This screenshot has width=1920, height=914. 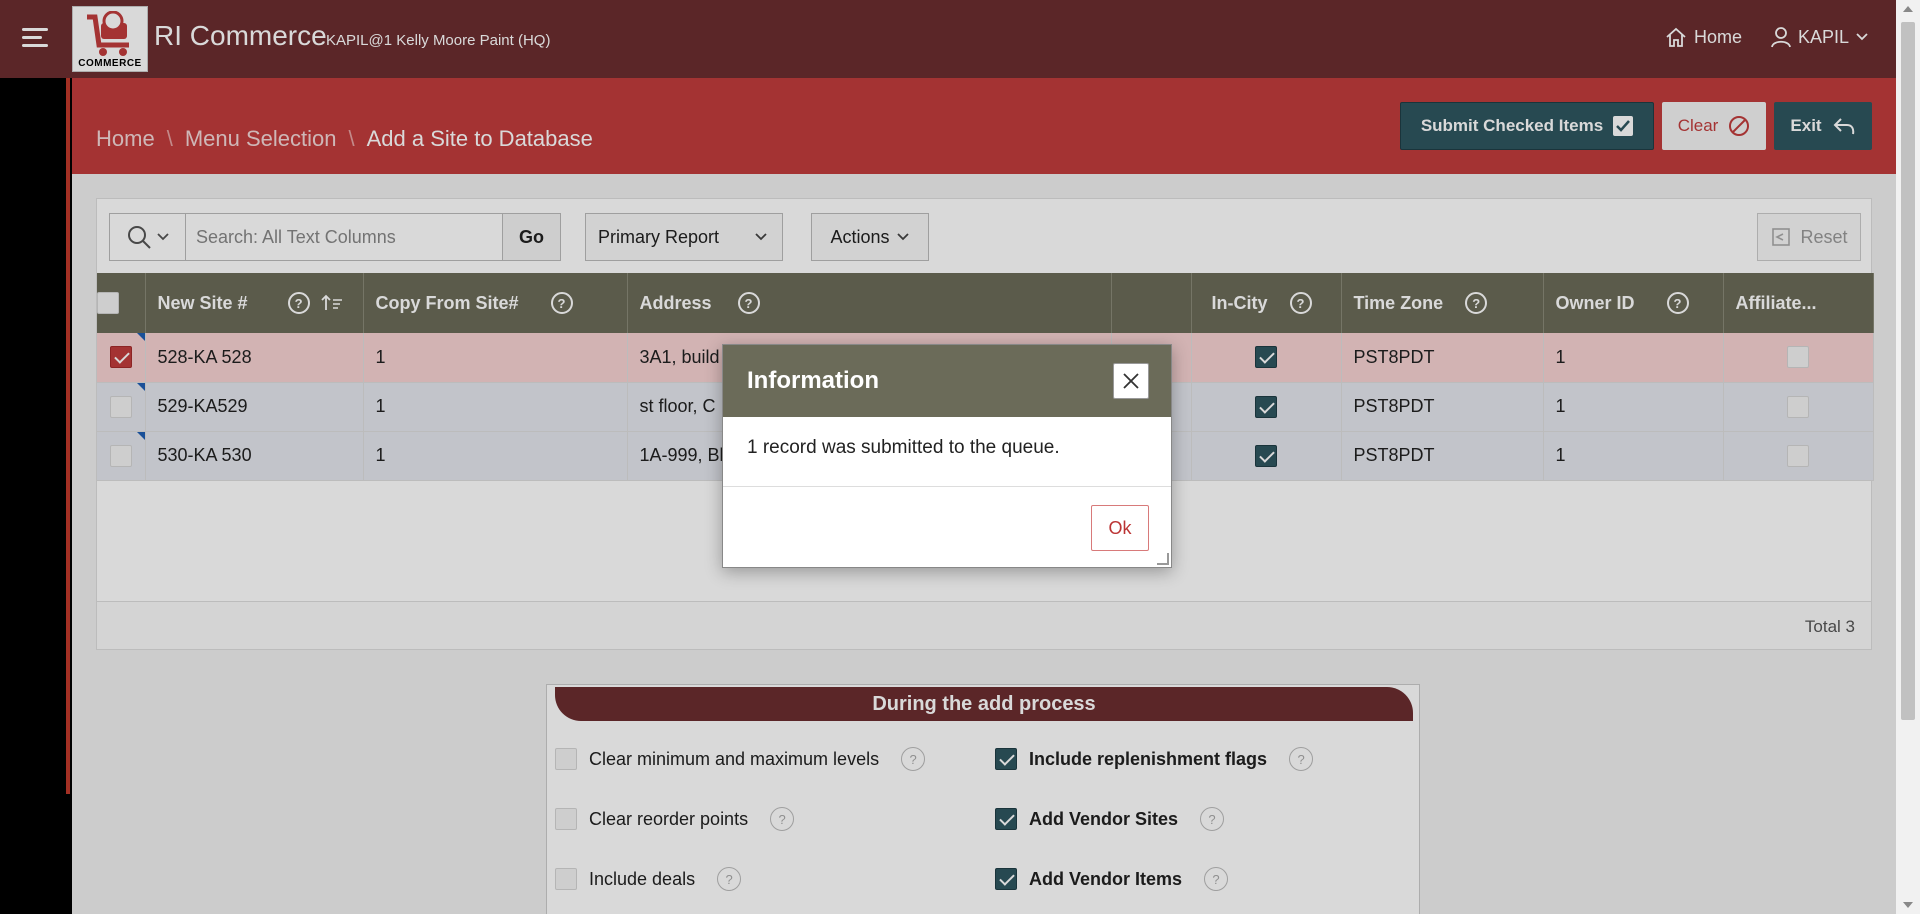 What do you see at coordinates (1163, 559) in the screenshot?
I see `resize-handle-icon` at bounding box center [1163, 559].